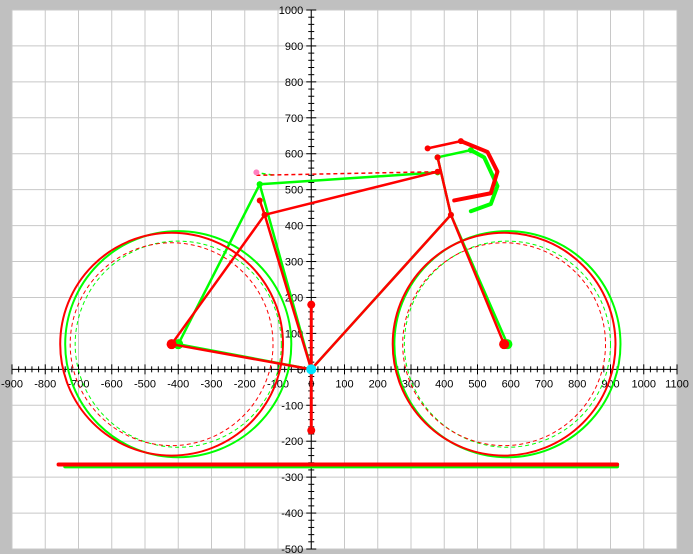 This screenshot has width=693, height=554. I want to click on y-tick-label: -500, so click(292, 549).